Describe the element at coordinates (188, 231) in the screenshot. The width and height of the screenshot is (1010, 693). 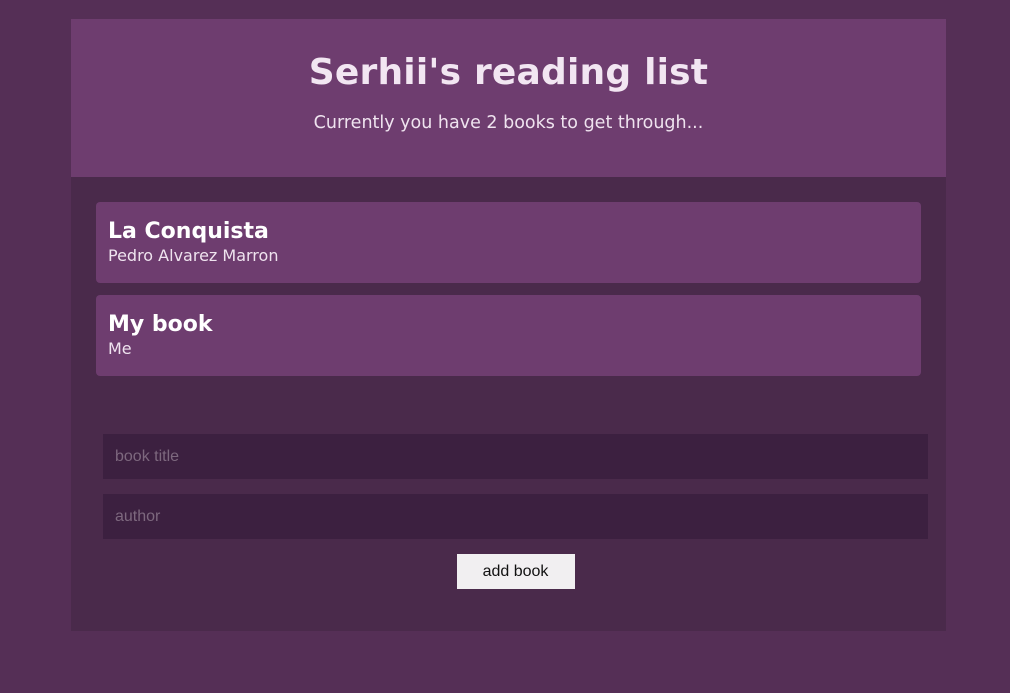
I see `book-title: La Conquista` at that location.